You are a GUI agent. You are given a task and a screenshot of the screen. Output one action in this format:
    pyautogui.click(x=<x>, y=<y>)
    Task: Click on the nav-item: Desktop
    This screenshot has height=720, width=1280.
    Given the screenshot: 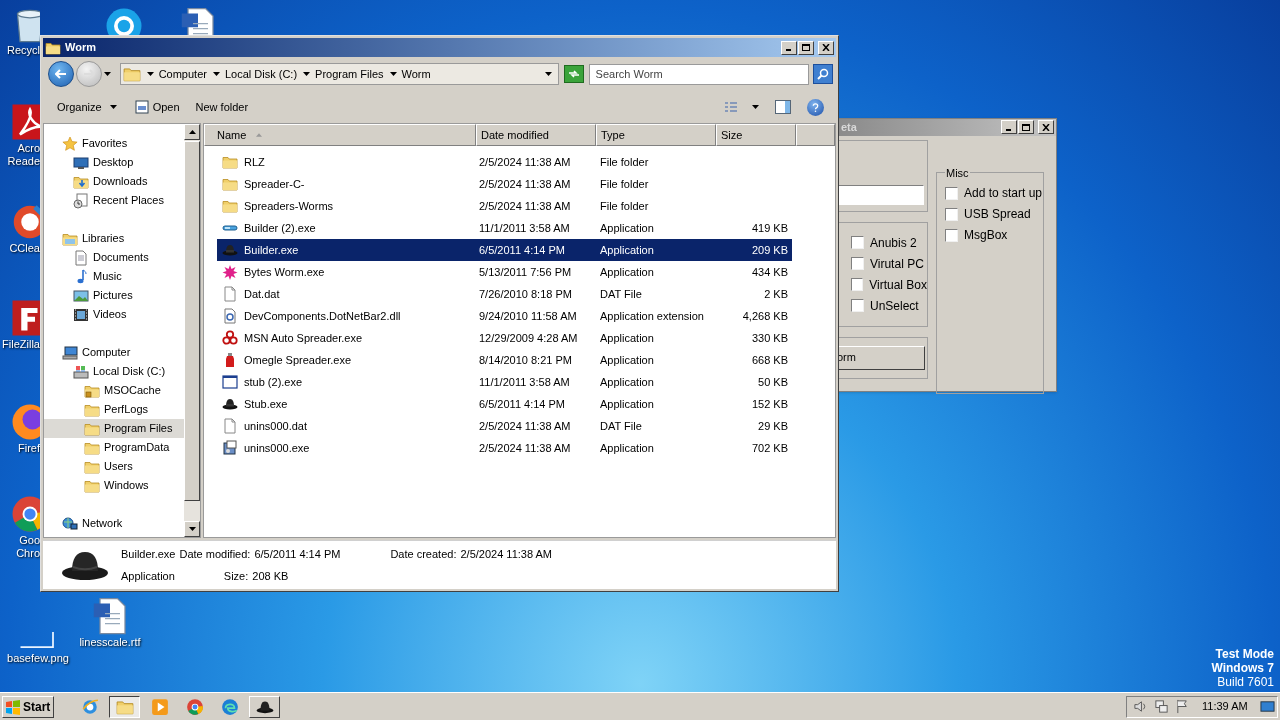 What is the action you would take?
    pyautogui.click(x=114, y=162)
    